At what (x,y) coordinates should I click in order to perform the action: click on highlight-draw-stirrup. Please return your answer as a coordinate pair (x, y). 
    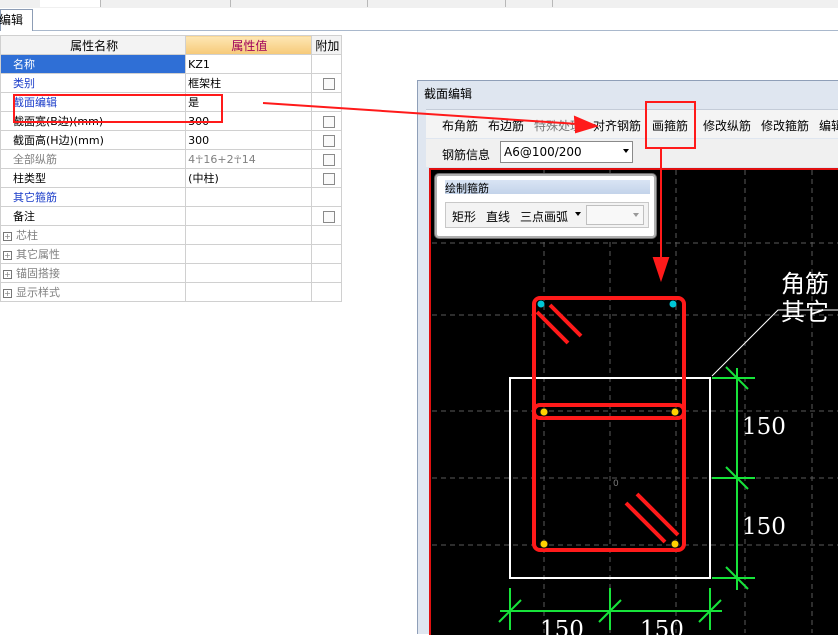
    Looking at the image, I should click on (670, 125).